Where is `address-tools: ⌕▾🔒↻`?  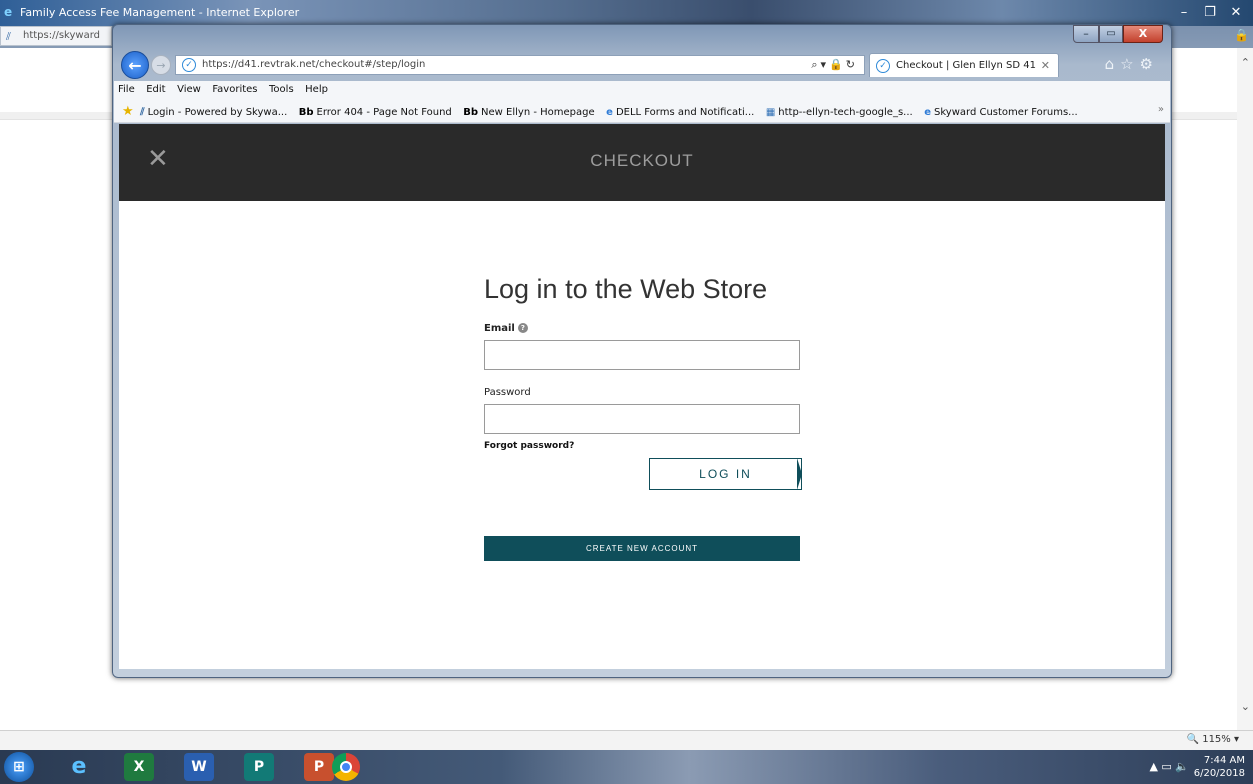 address-tools: ⌕▾🔒↻ is located at coordinates (834, 65).